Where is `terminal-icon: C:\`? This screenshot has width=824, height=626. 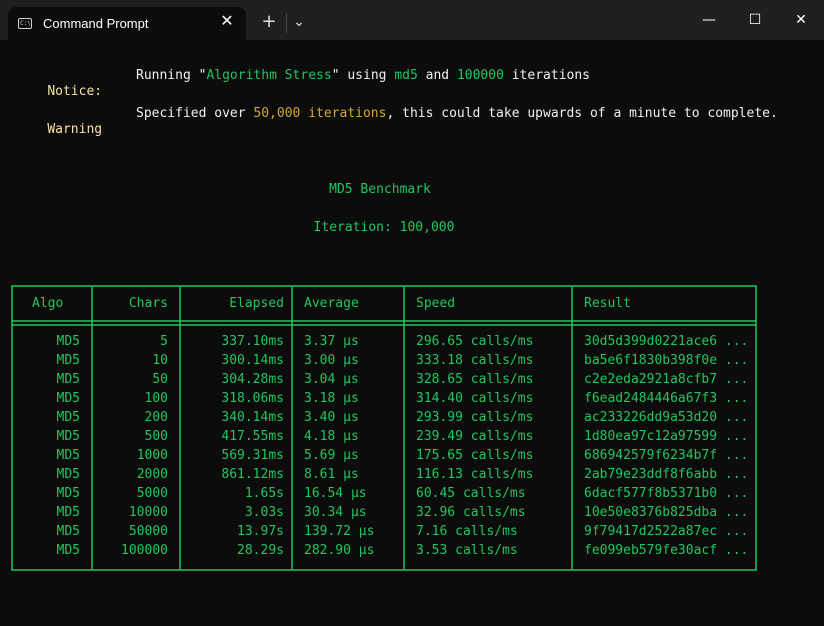 terminal-icon: C:\ is located at coordinates (25, 23).